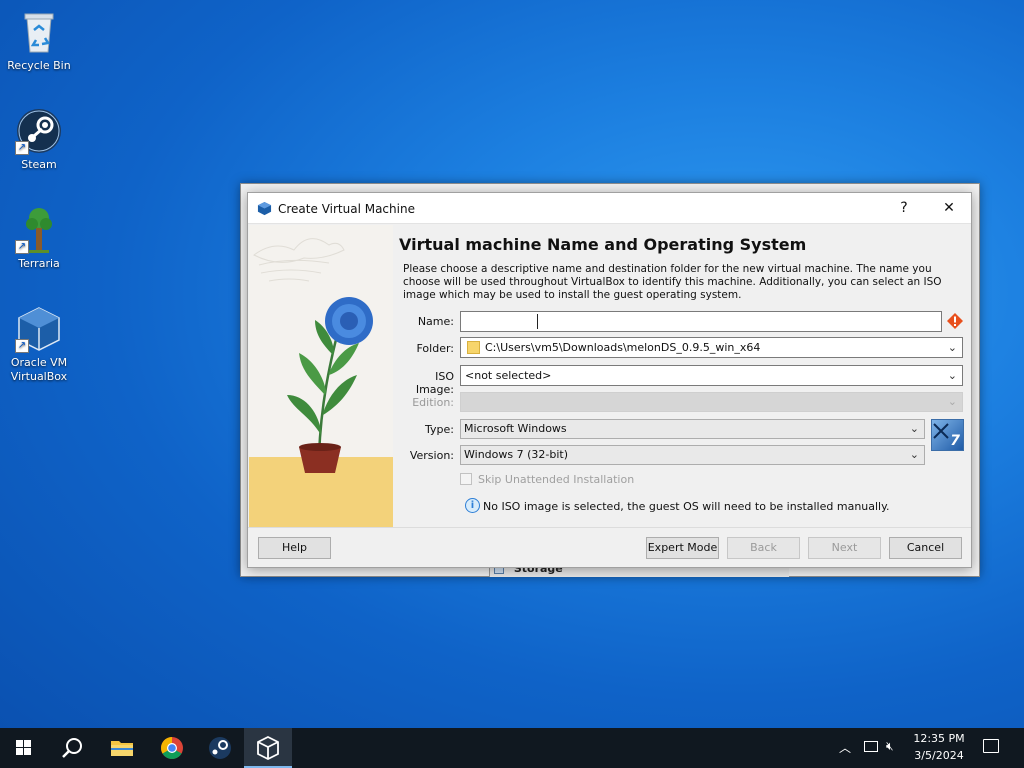 This screenshot has height=768, width=1024. What do you see at coordinates (955, 321) in the screenshot?
I see `error-icon` at bounding box center [955, 321].